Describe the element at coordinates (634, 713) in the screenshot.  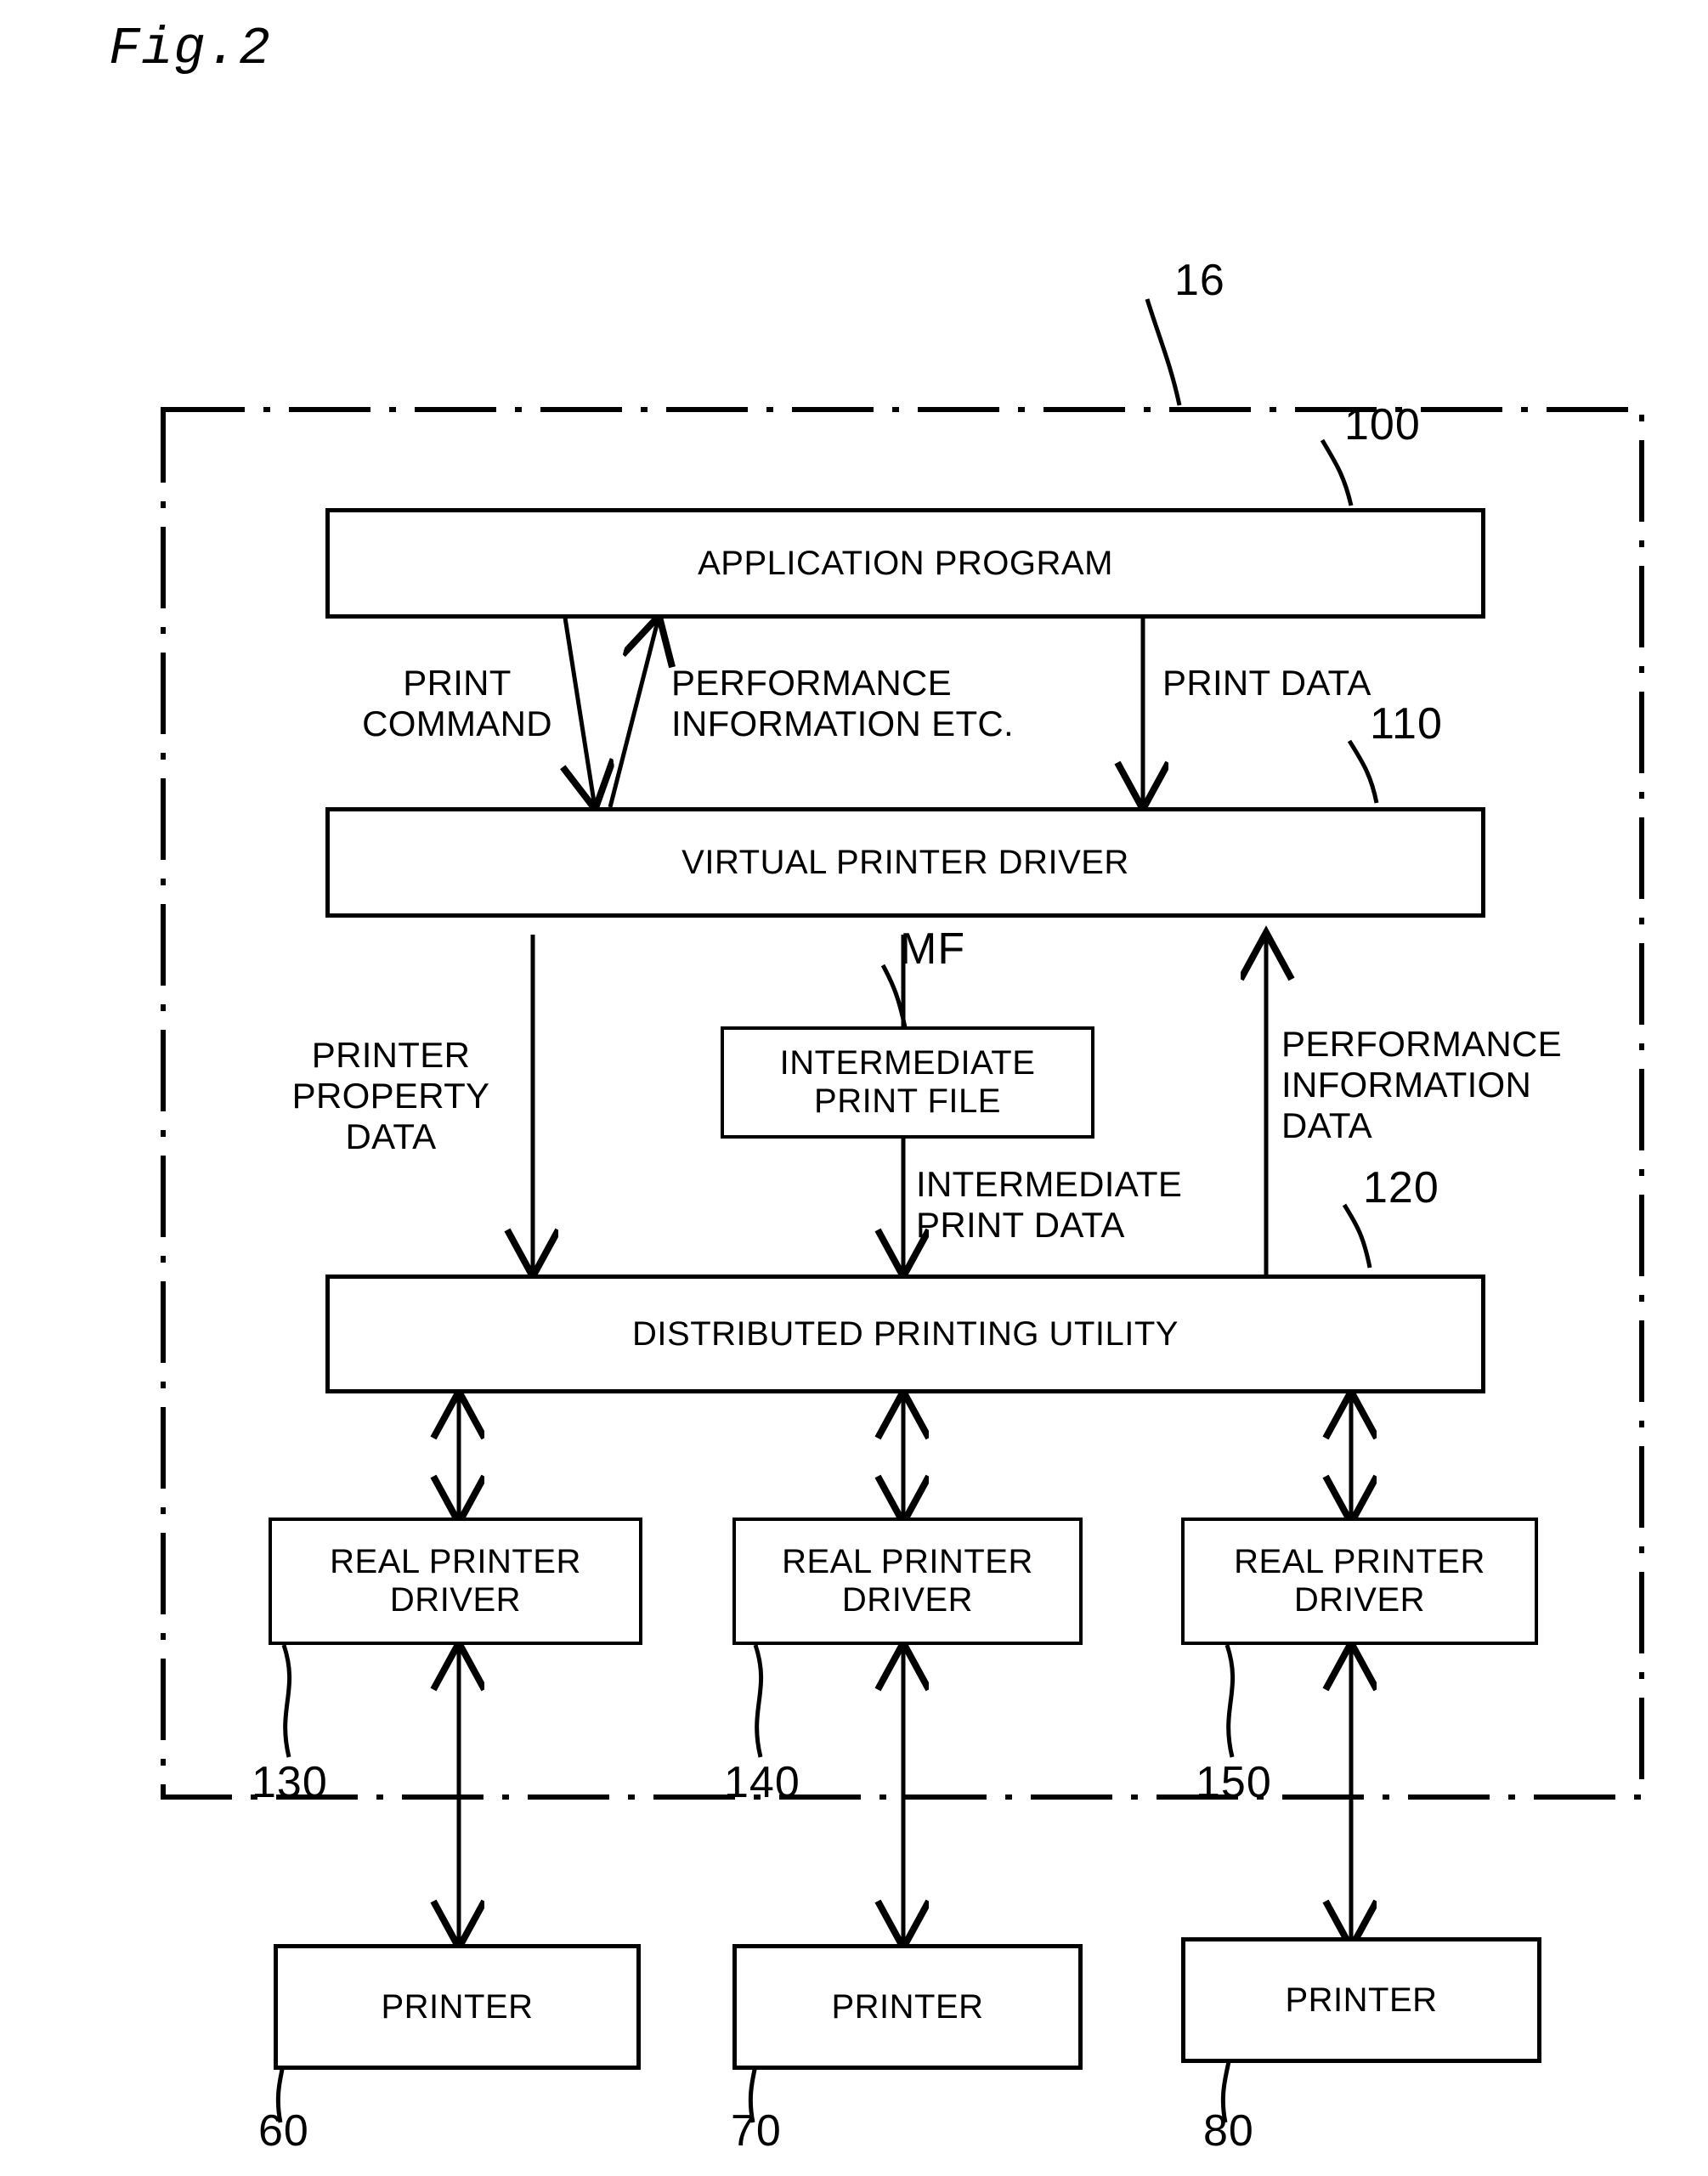
I see `arrow-performance-information-etc` at that location.